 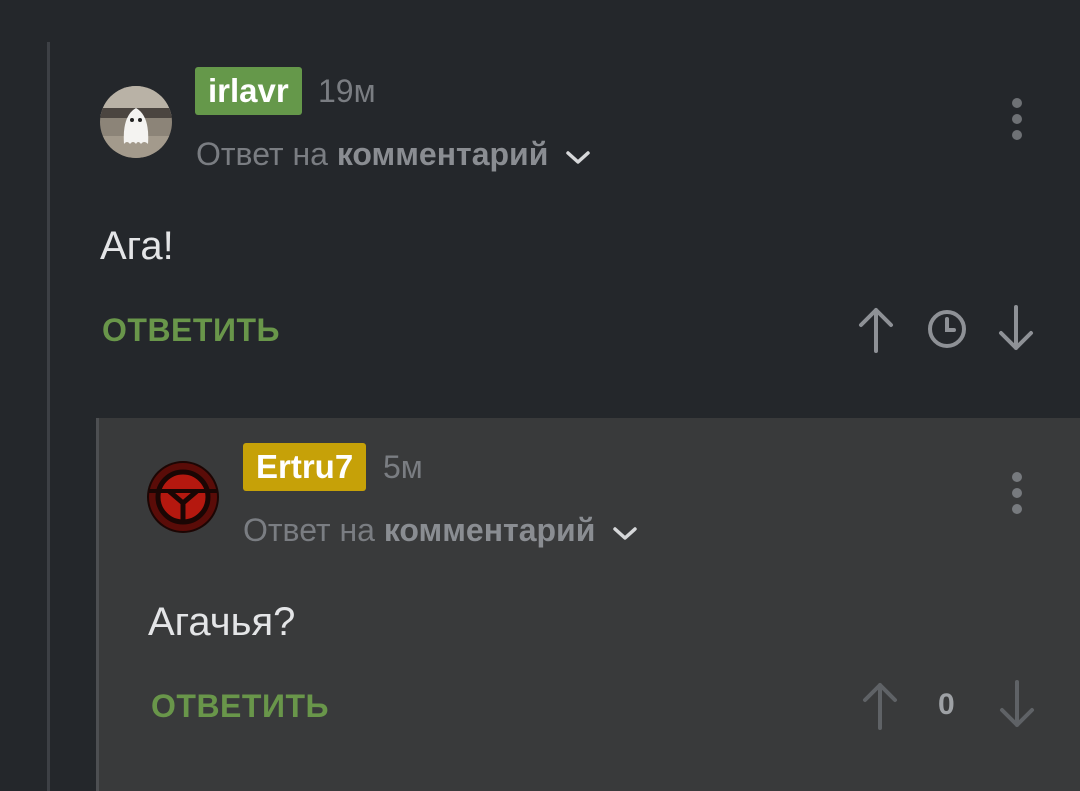 What do you see at coordinates (347, 91) in the screenshot?
I see `comment-time: 19м` at bounding box center [347, 91].